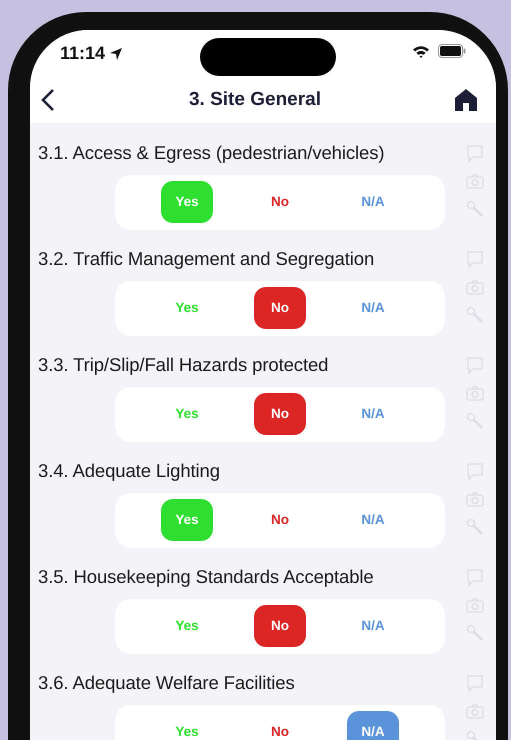 The width and height of the screenshot is (511, 740). Describe the element at coordinates (254, 100) in the screenshot. I see `screen-title: 3. Site General` at that location.